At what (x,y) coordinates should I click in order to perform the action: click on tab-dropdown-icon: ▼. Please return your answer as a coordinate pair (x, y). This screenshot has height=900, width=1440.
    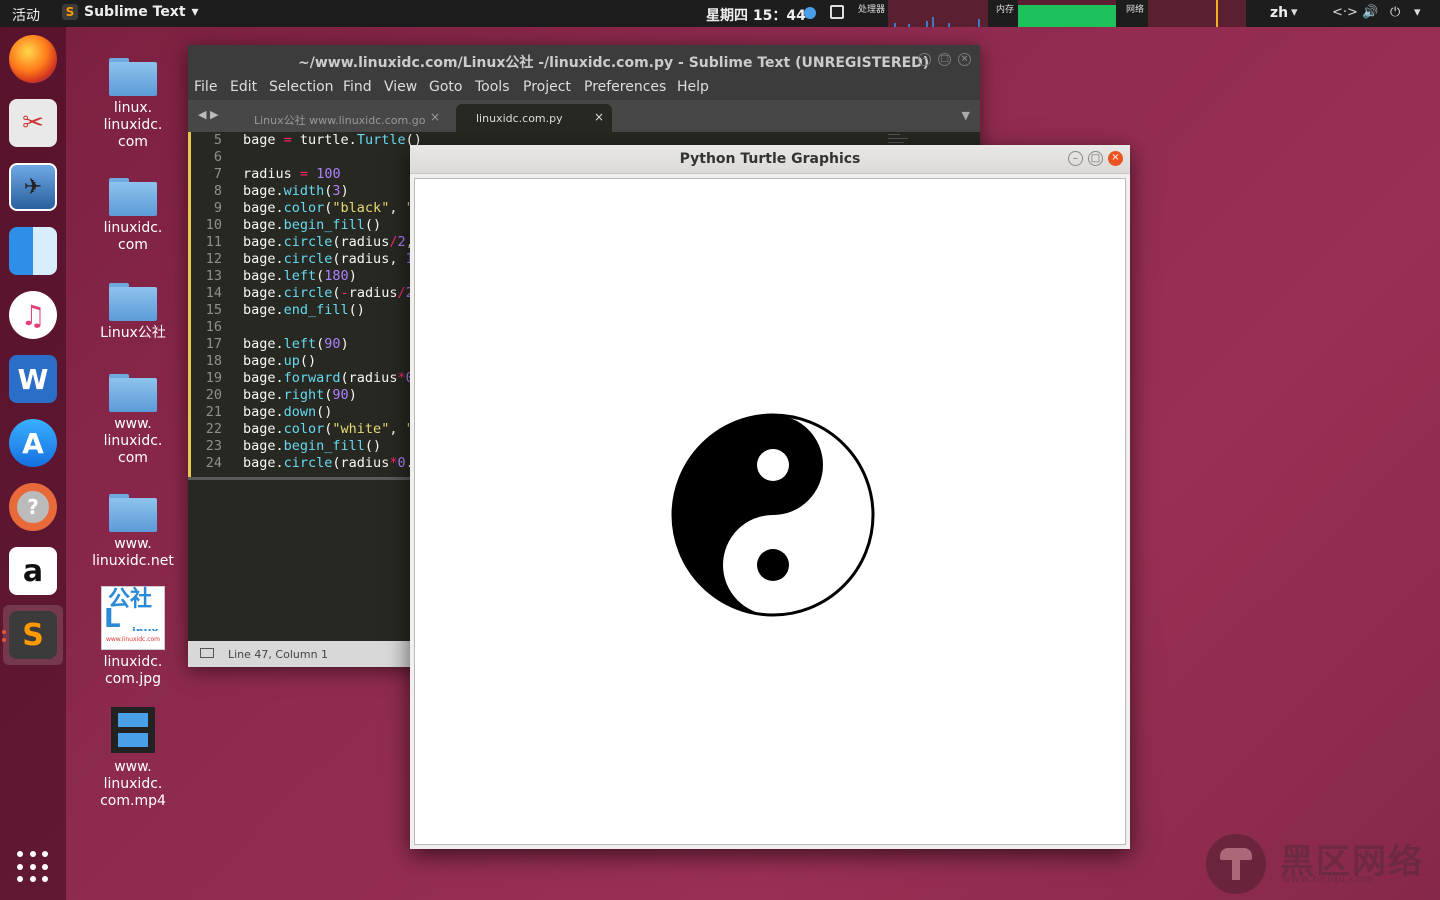
    Looking at the image, I should click on (966, 115).